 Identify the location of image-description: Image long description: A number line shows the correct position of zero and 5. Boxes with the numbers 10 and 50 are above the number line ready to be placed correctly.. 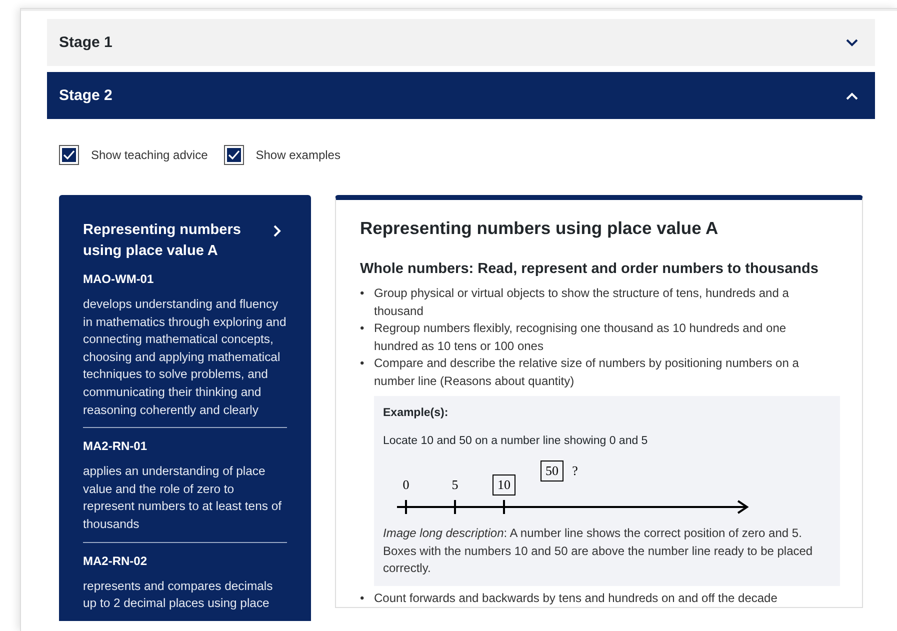
(598, 551).